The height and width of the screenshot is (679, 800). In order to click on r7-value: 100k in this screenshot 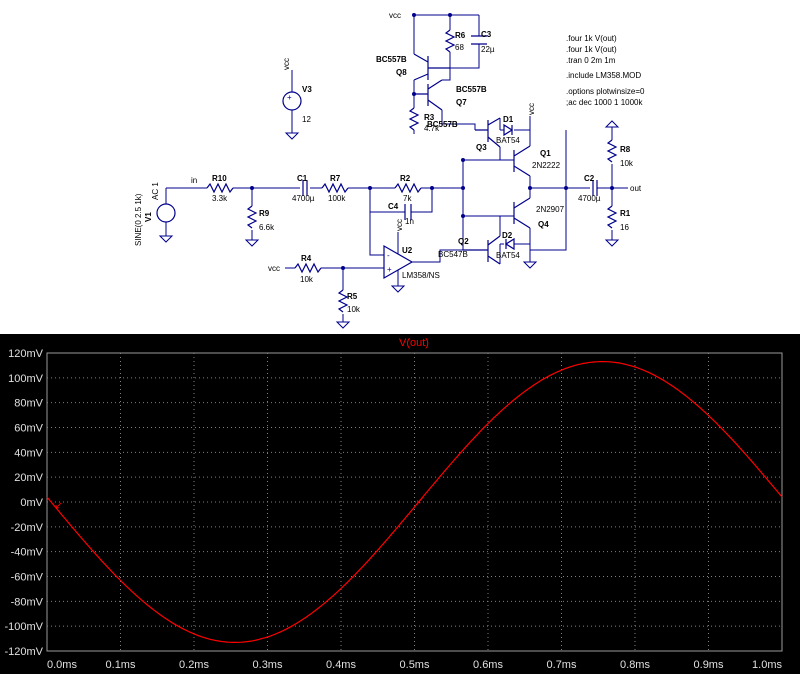, I will do `click(337, 198)`.